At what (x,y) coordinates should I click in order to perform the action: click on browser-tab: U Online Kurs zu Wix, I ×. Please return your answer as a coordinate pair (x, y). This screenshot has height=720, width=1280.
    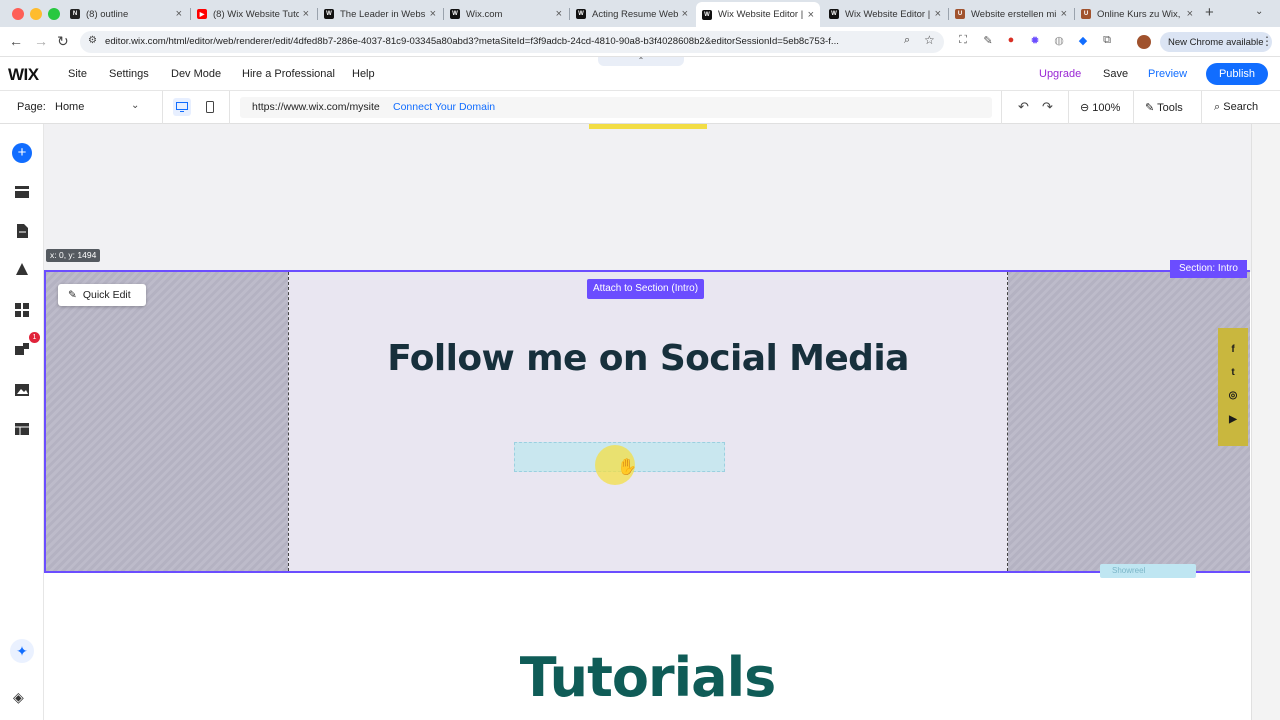
    Looking at the image, I should click on (1137, 14).